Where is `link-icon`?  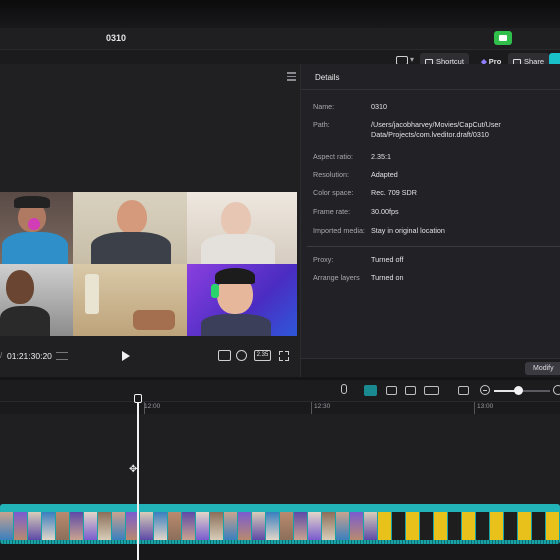
link-icon is located at coordinates (410, 390).